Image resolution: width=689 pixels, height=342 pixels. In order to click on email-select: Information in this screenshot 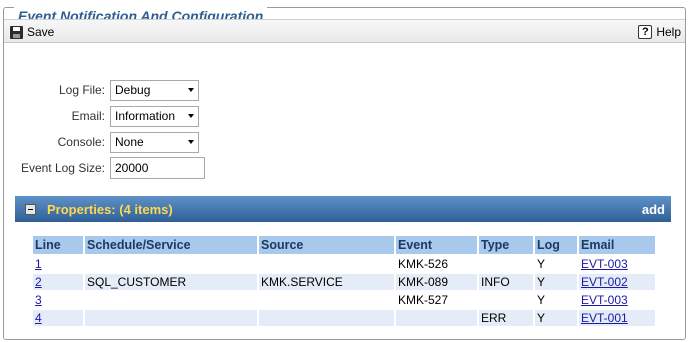, I will do `click(154, 116)`.